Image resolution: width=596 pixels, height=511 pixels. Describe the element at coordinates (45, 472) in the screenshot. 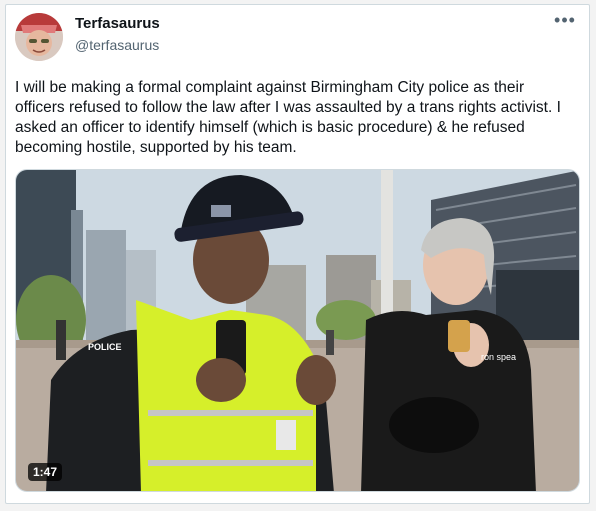

I see `video-duration: 1:47` at that location.